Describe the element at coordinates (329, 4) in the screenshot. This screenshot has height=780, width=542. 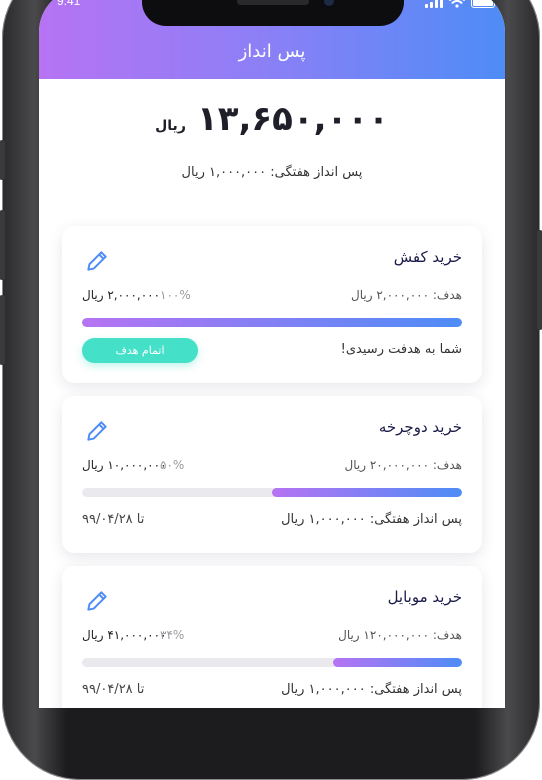
I see `front-camera` at that location.